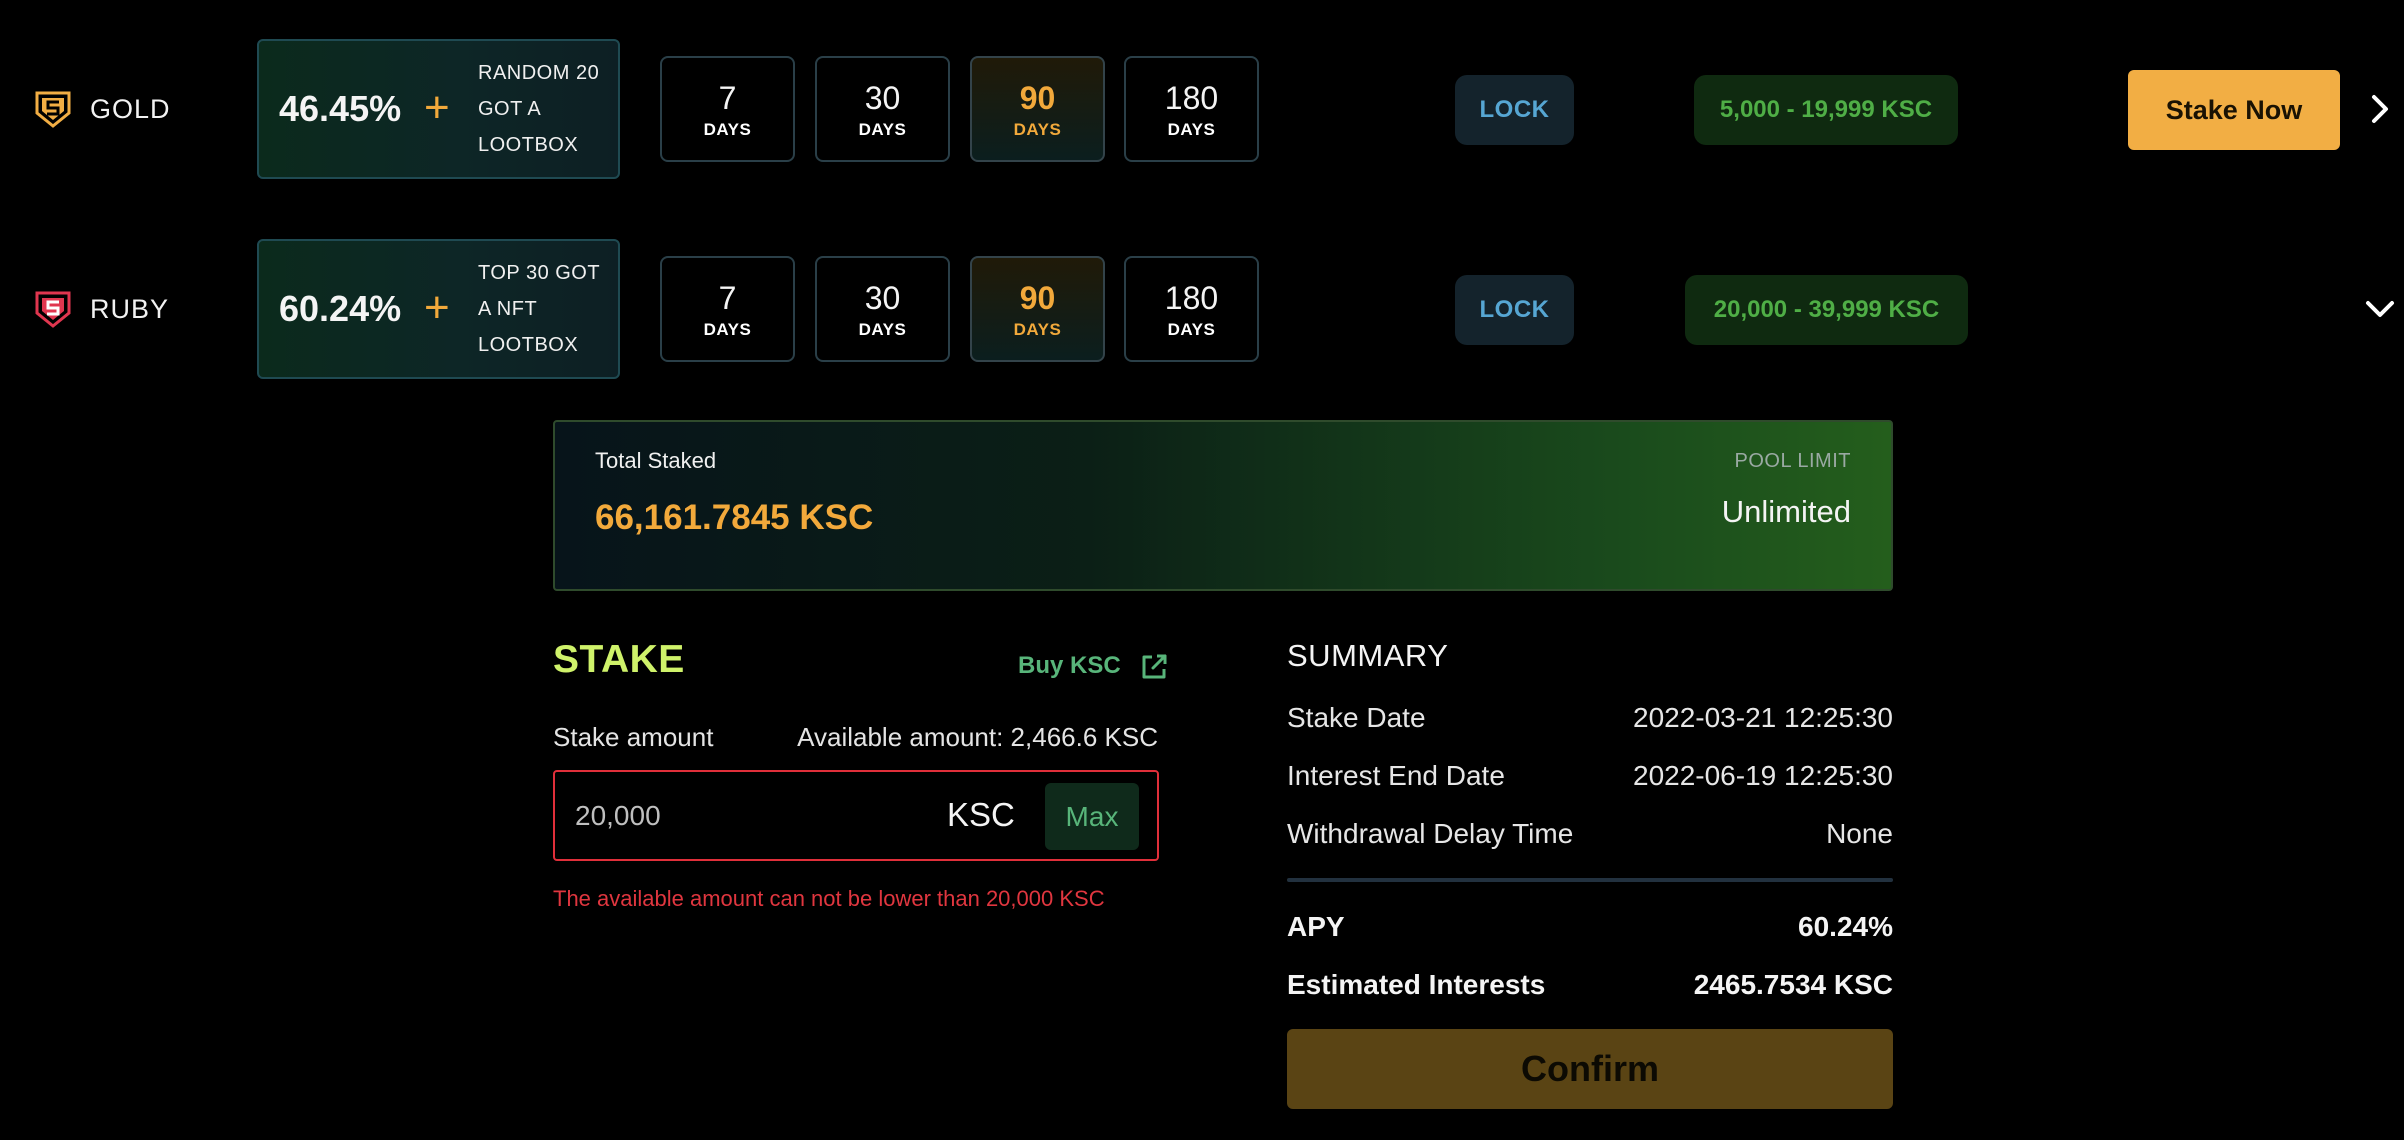 This screenshot has width=2404, height=1140. What do you see at coordinates (1590, 985) in the screenshot?
I see `summary-row-estimated-interests: Estimated Interests 2465.7534 KSC` at bounding box center [1590, 985].